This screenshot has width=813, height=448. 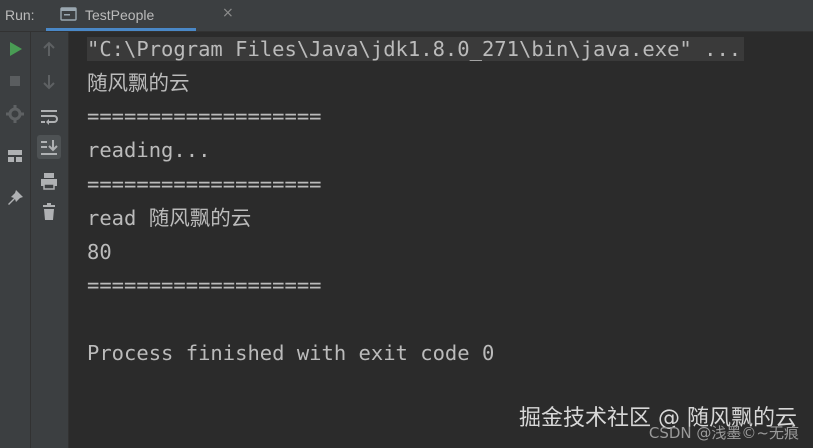 I want to click on layout-icon, so click(x=15, y=156).